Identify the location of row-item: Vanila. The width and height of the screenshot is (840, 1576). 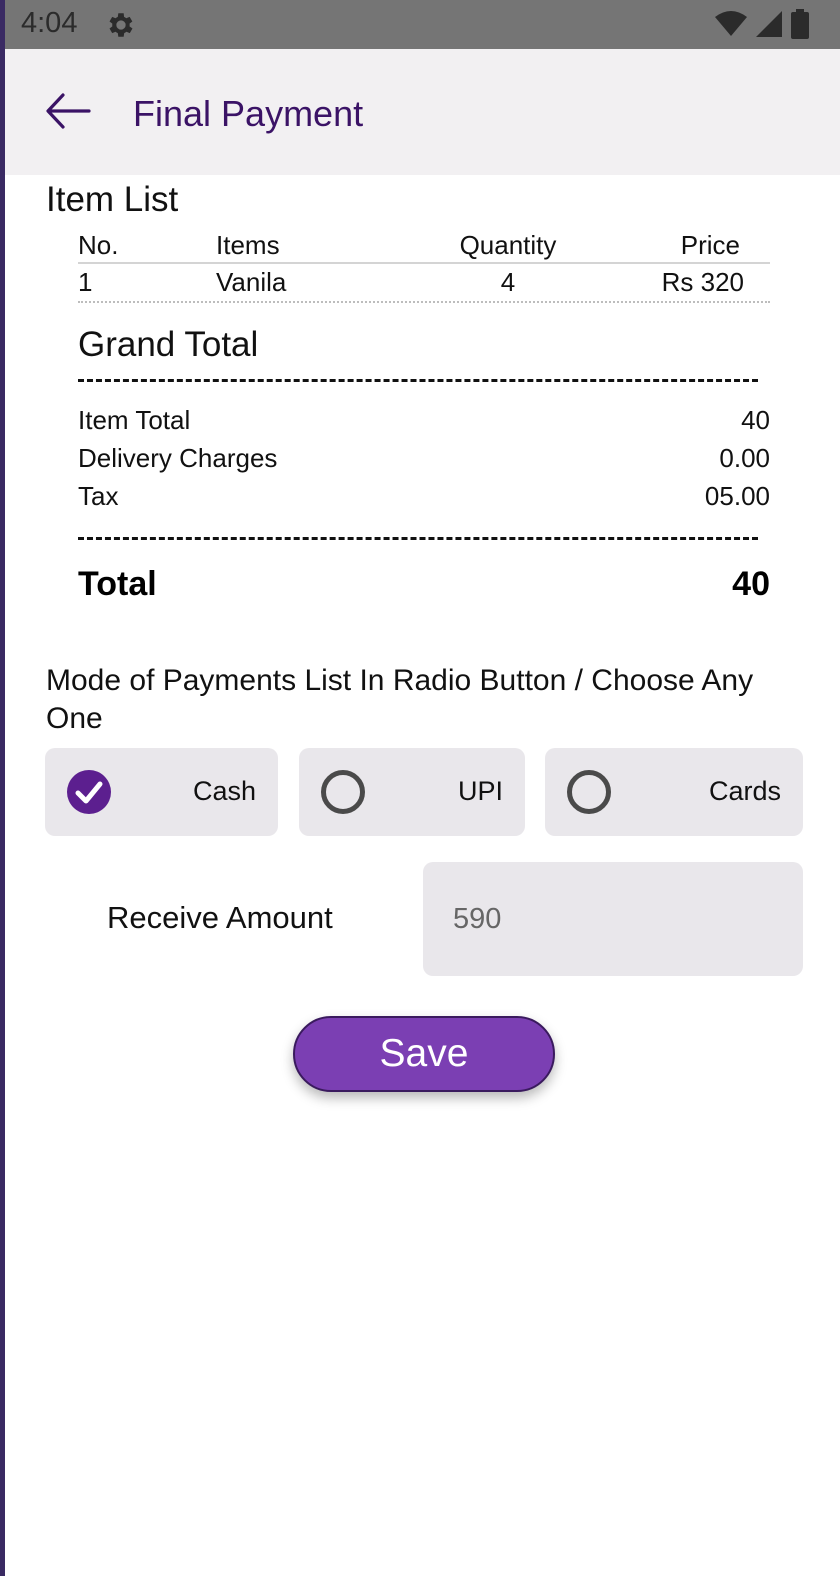
(251, 282).